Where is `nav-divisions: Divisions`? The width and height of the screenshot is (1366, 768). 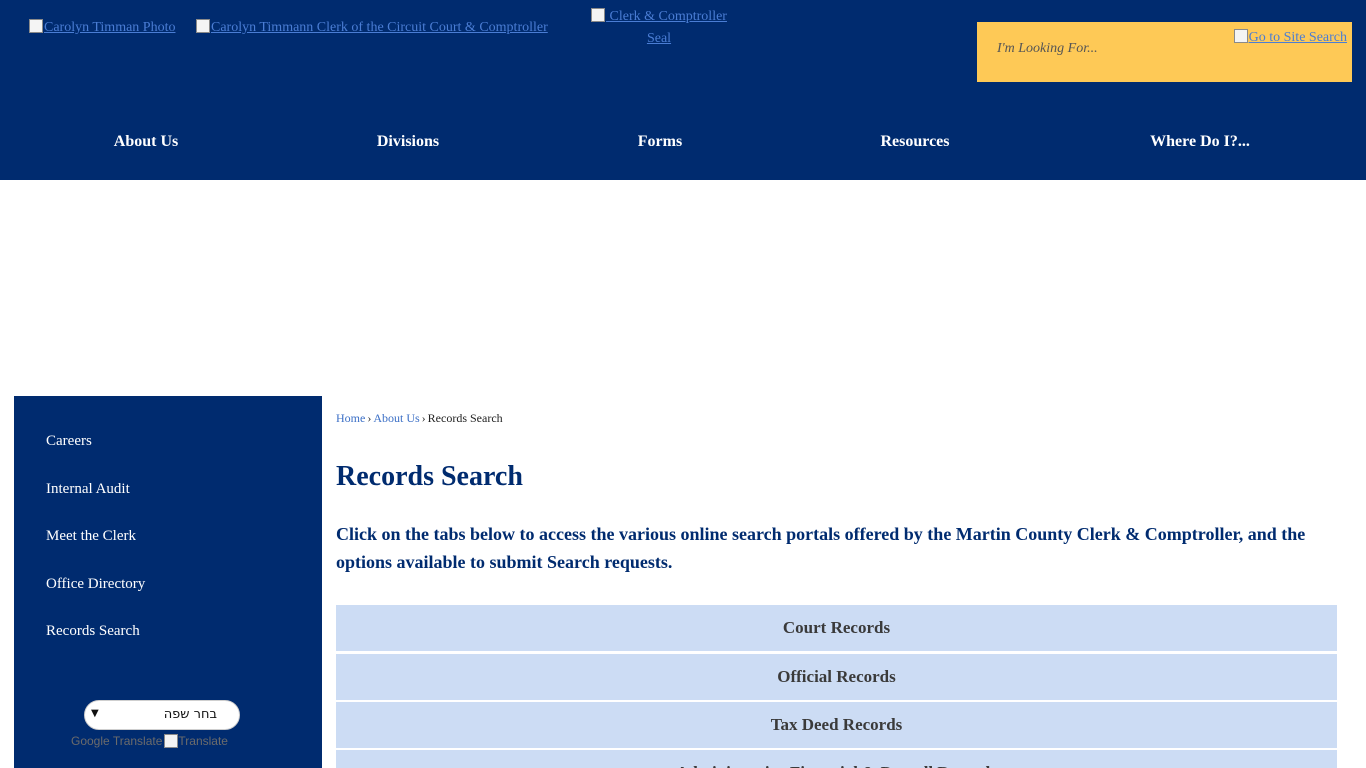 nav-divisions: Divisions is located at coordinates (408, 142).